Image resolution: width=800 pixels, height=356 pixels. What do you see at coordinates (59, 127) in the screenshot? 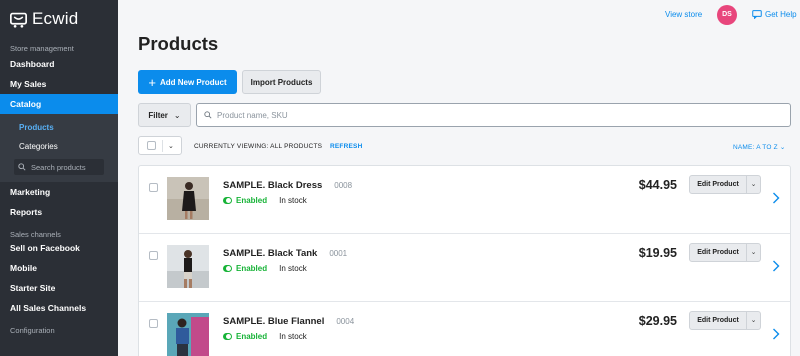
I see `sidebar-subitem-products: Products` at bounding box center [59, 127].